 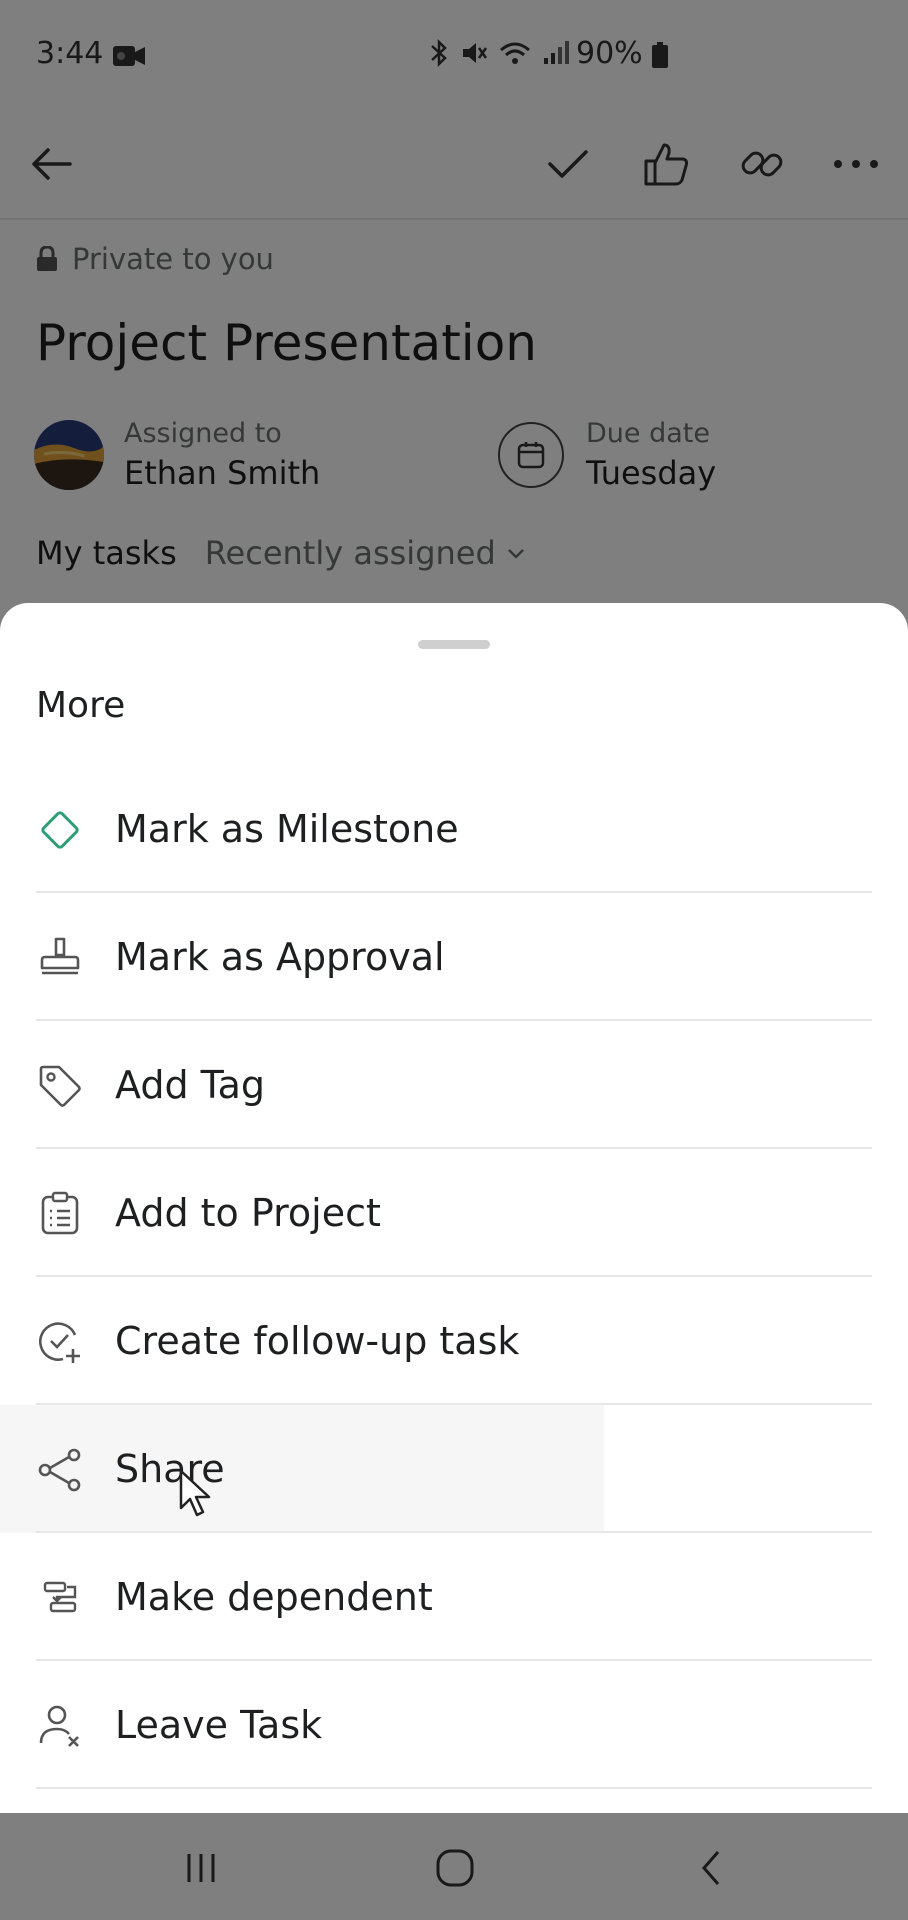 What do you see at coordinates (286, 343) in the screenshot?
I see `task-title: Project Presentation` at bounding box center [286, 343].